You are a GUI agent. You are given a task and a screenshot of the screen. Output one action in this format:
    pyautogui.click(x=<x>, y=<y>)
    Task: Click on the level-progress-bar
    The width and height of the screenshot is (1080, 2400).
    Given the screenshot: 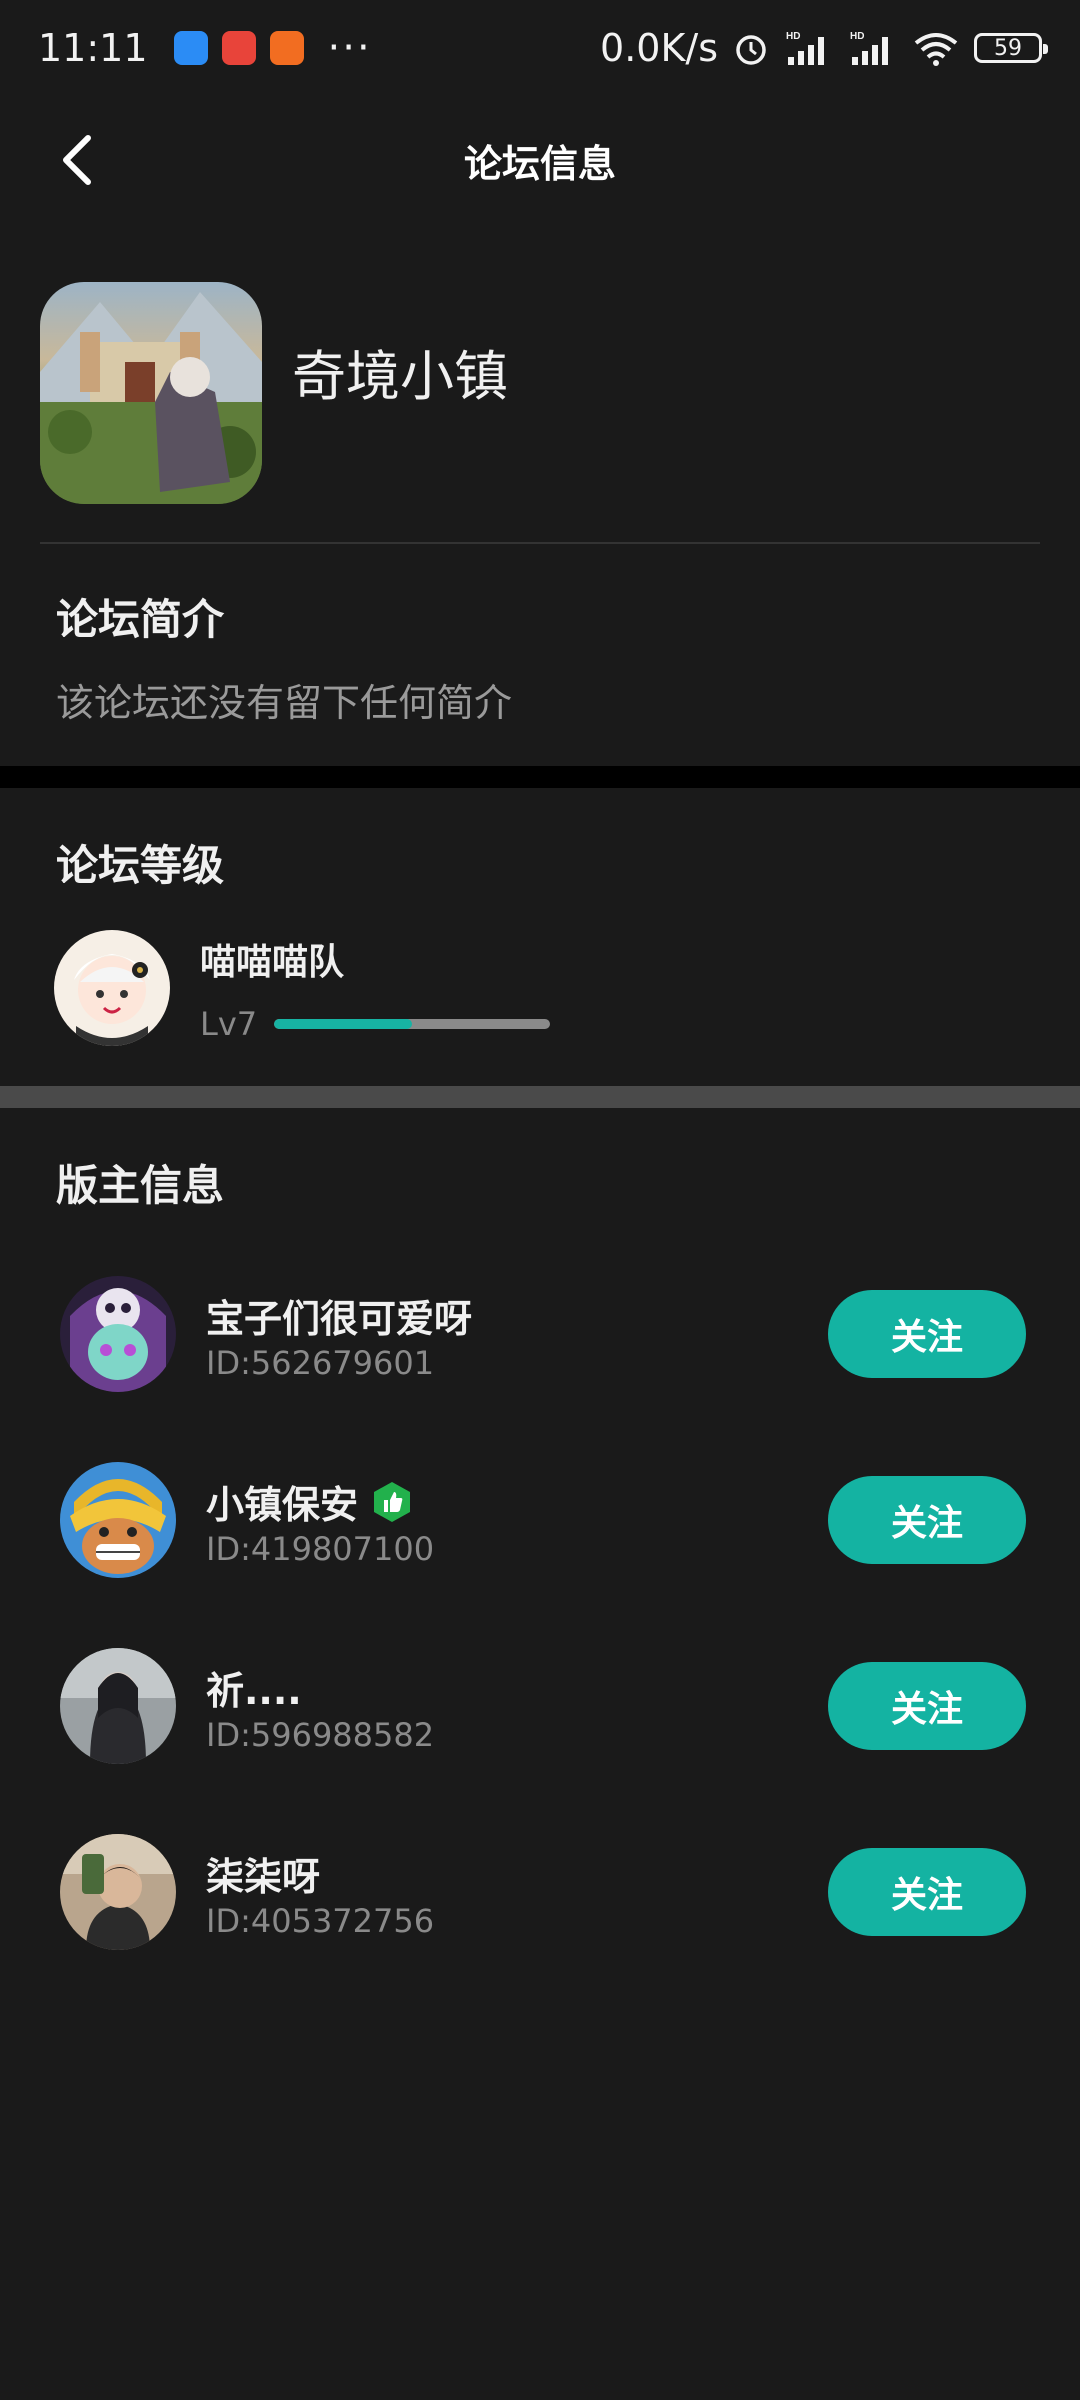 What is the action you would take?
    pyautogui.click(x=412, y=1024)
    